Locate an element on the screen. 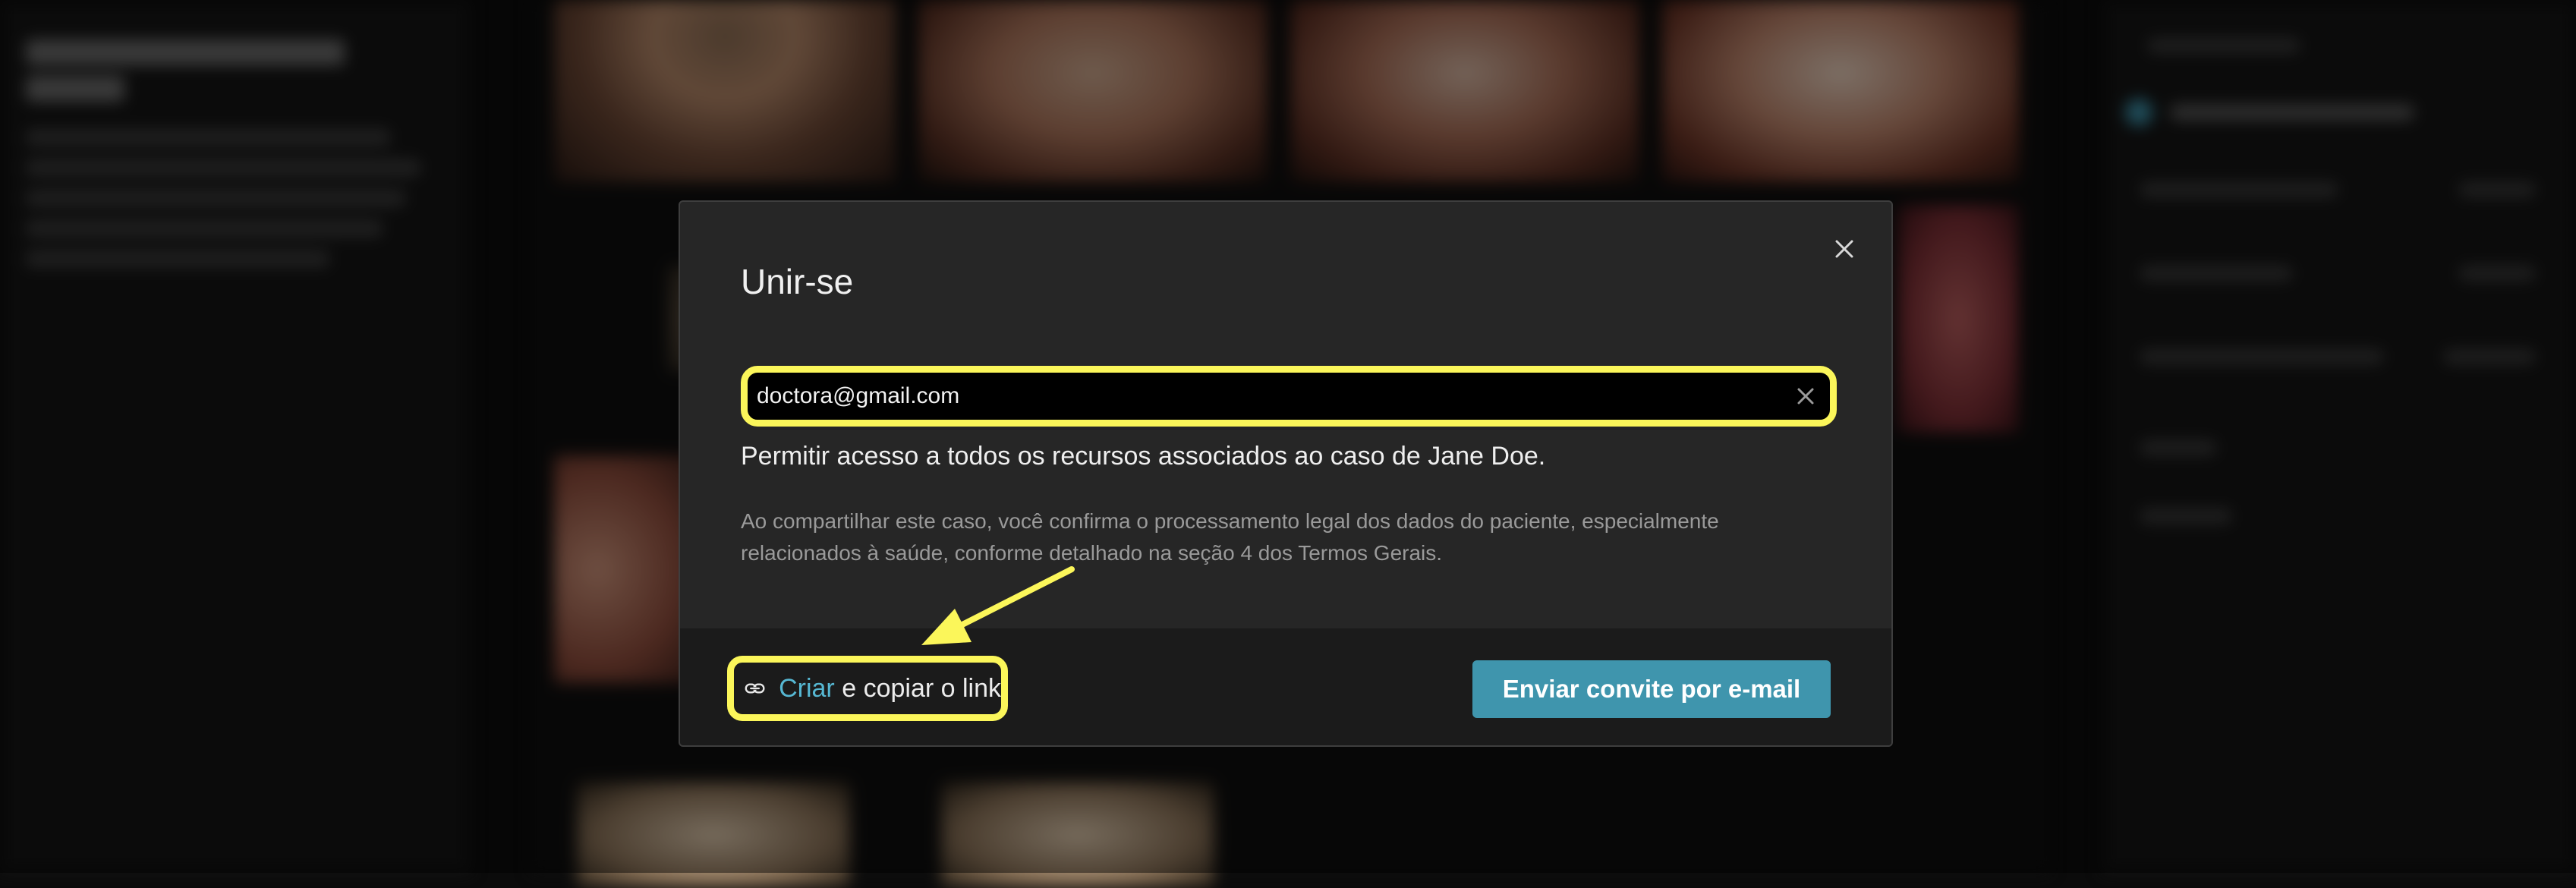 This screenshot has height=888, width=2576. dialog-title: Unir-se is located at coordinates (797, 281).